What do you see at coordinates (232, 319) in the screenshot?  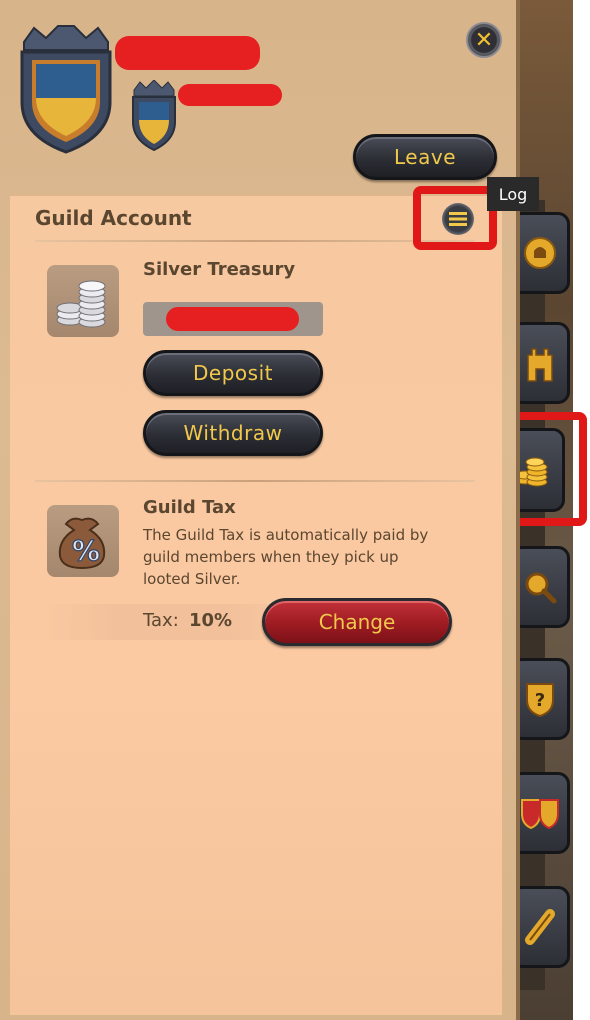 I see `silver-balance-redaction` at bounding box center [232, 319].